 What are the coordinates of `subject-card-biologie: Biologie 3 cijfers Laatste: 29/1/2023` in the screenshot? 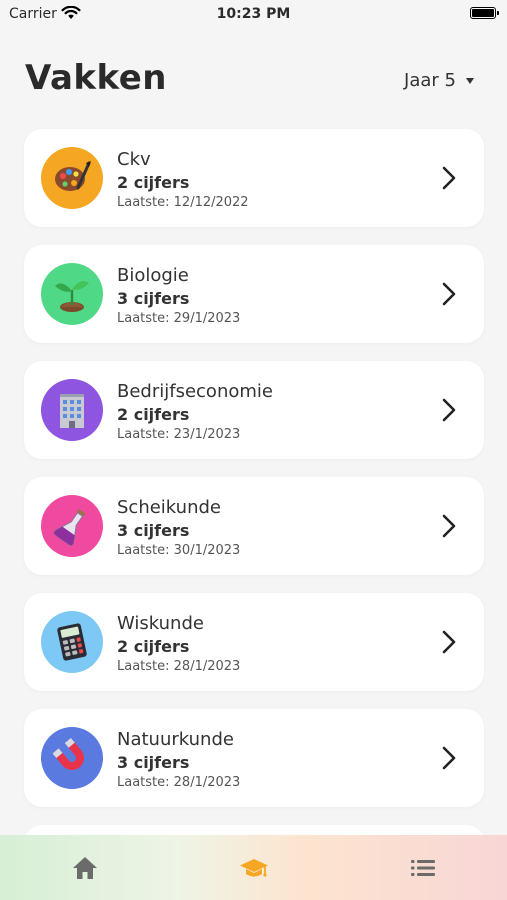 It's located at (254, 294).